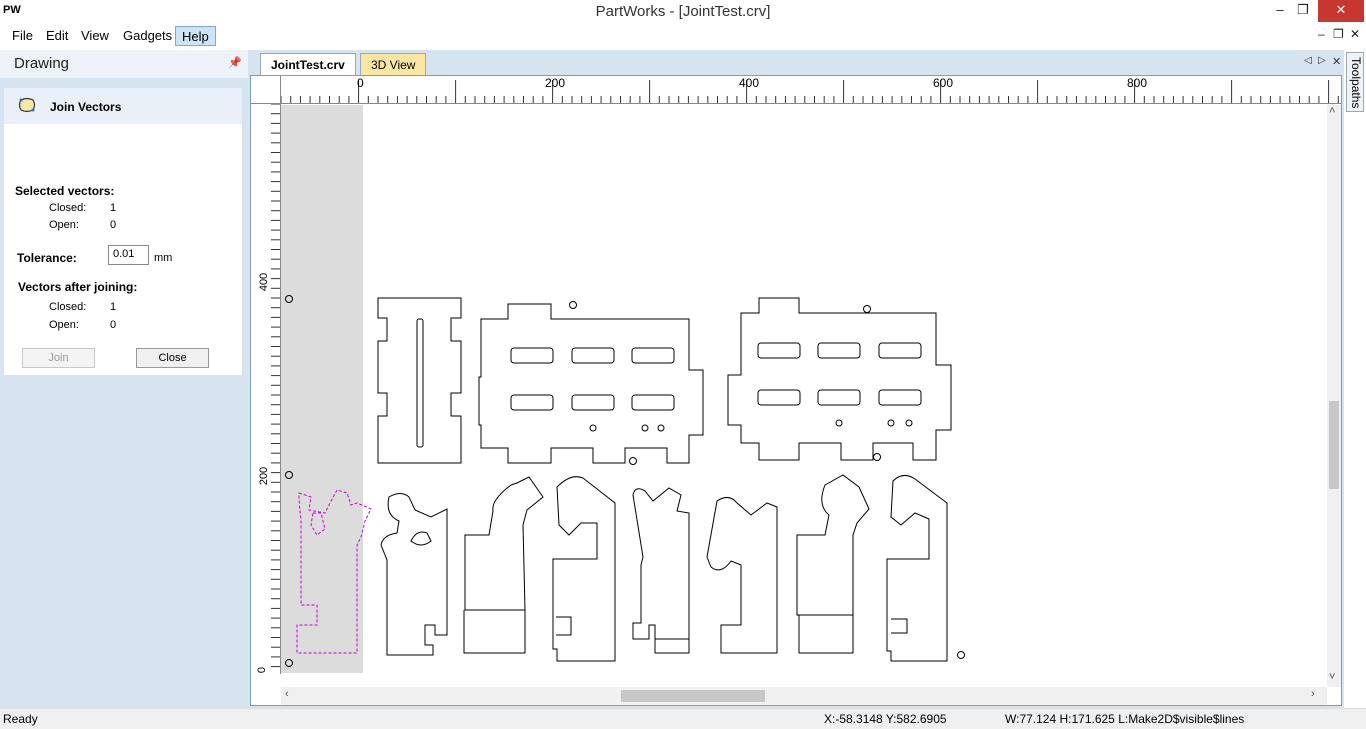  I want to click on menu-view: View, so click(95, 36).